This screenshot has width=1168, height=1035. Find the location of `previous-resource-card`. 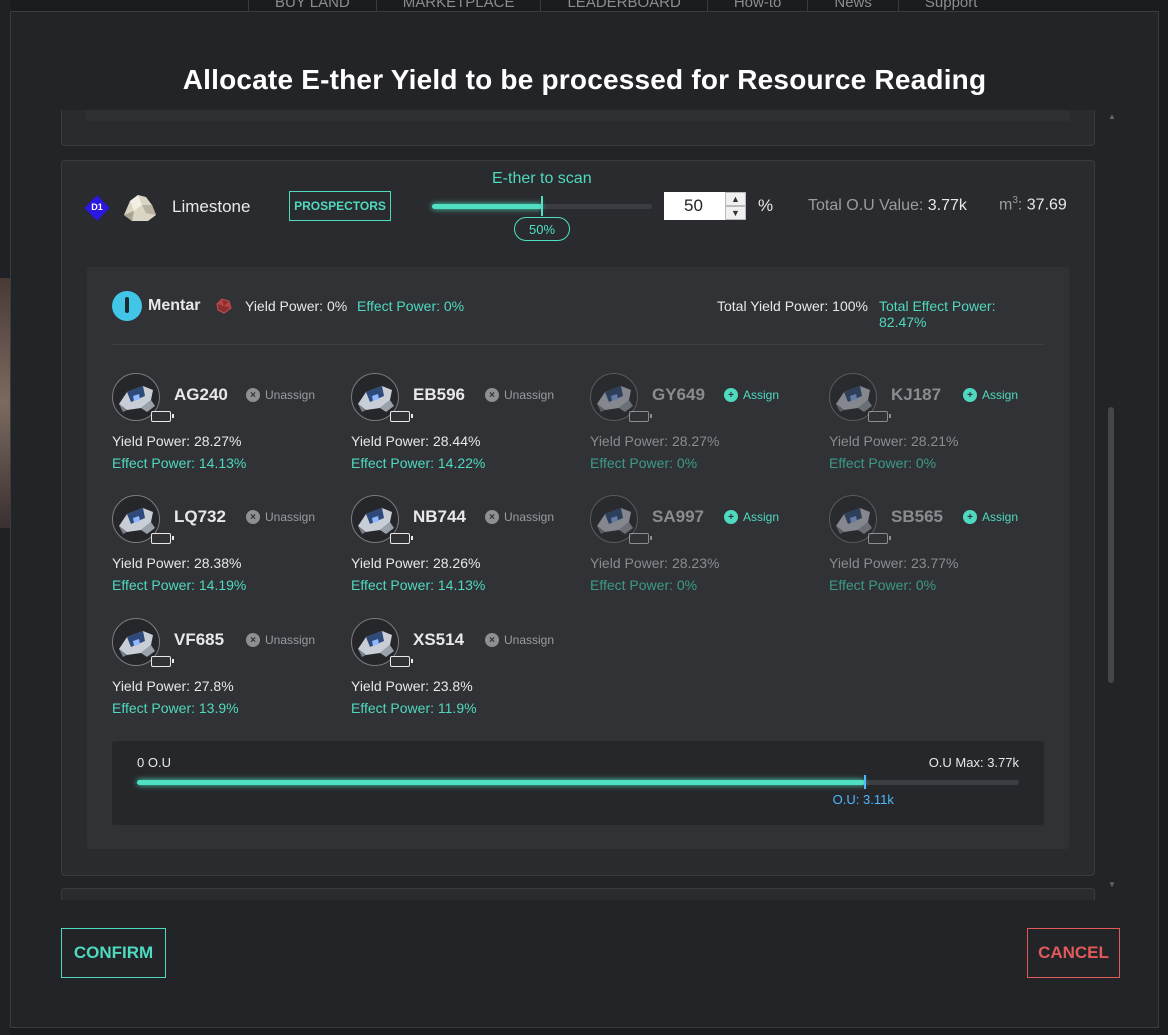

previous-resource-card is located at coordinates (578, 128).